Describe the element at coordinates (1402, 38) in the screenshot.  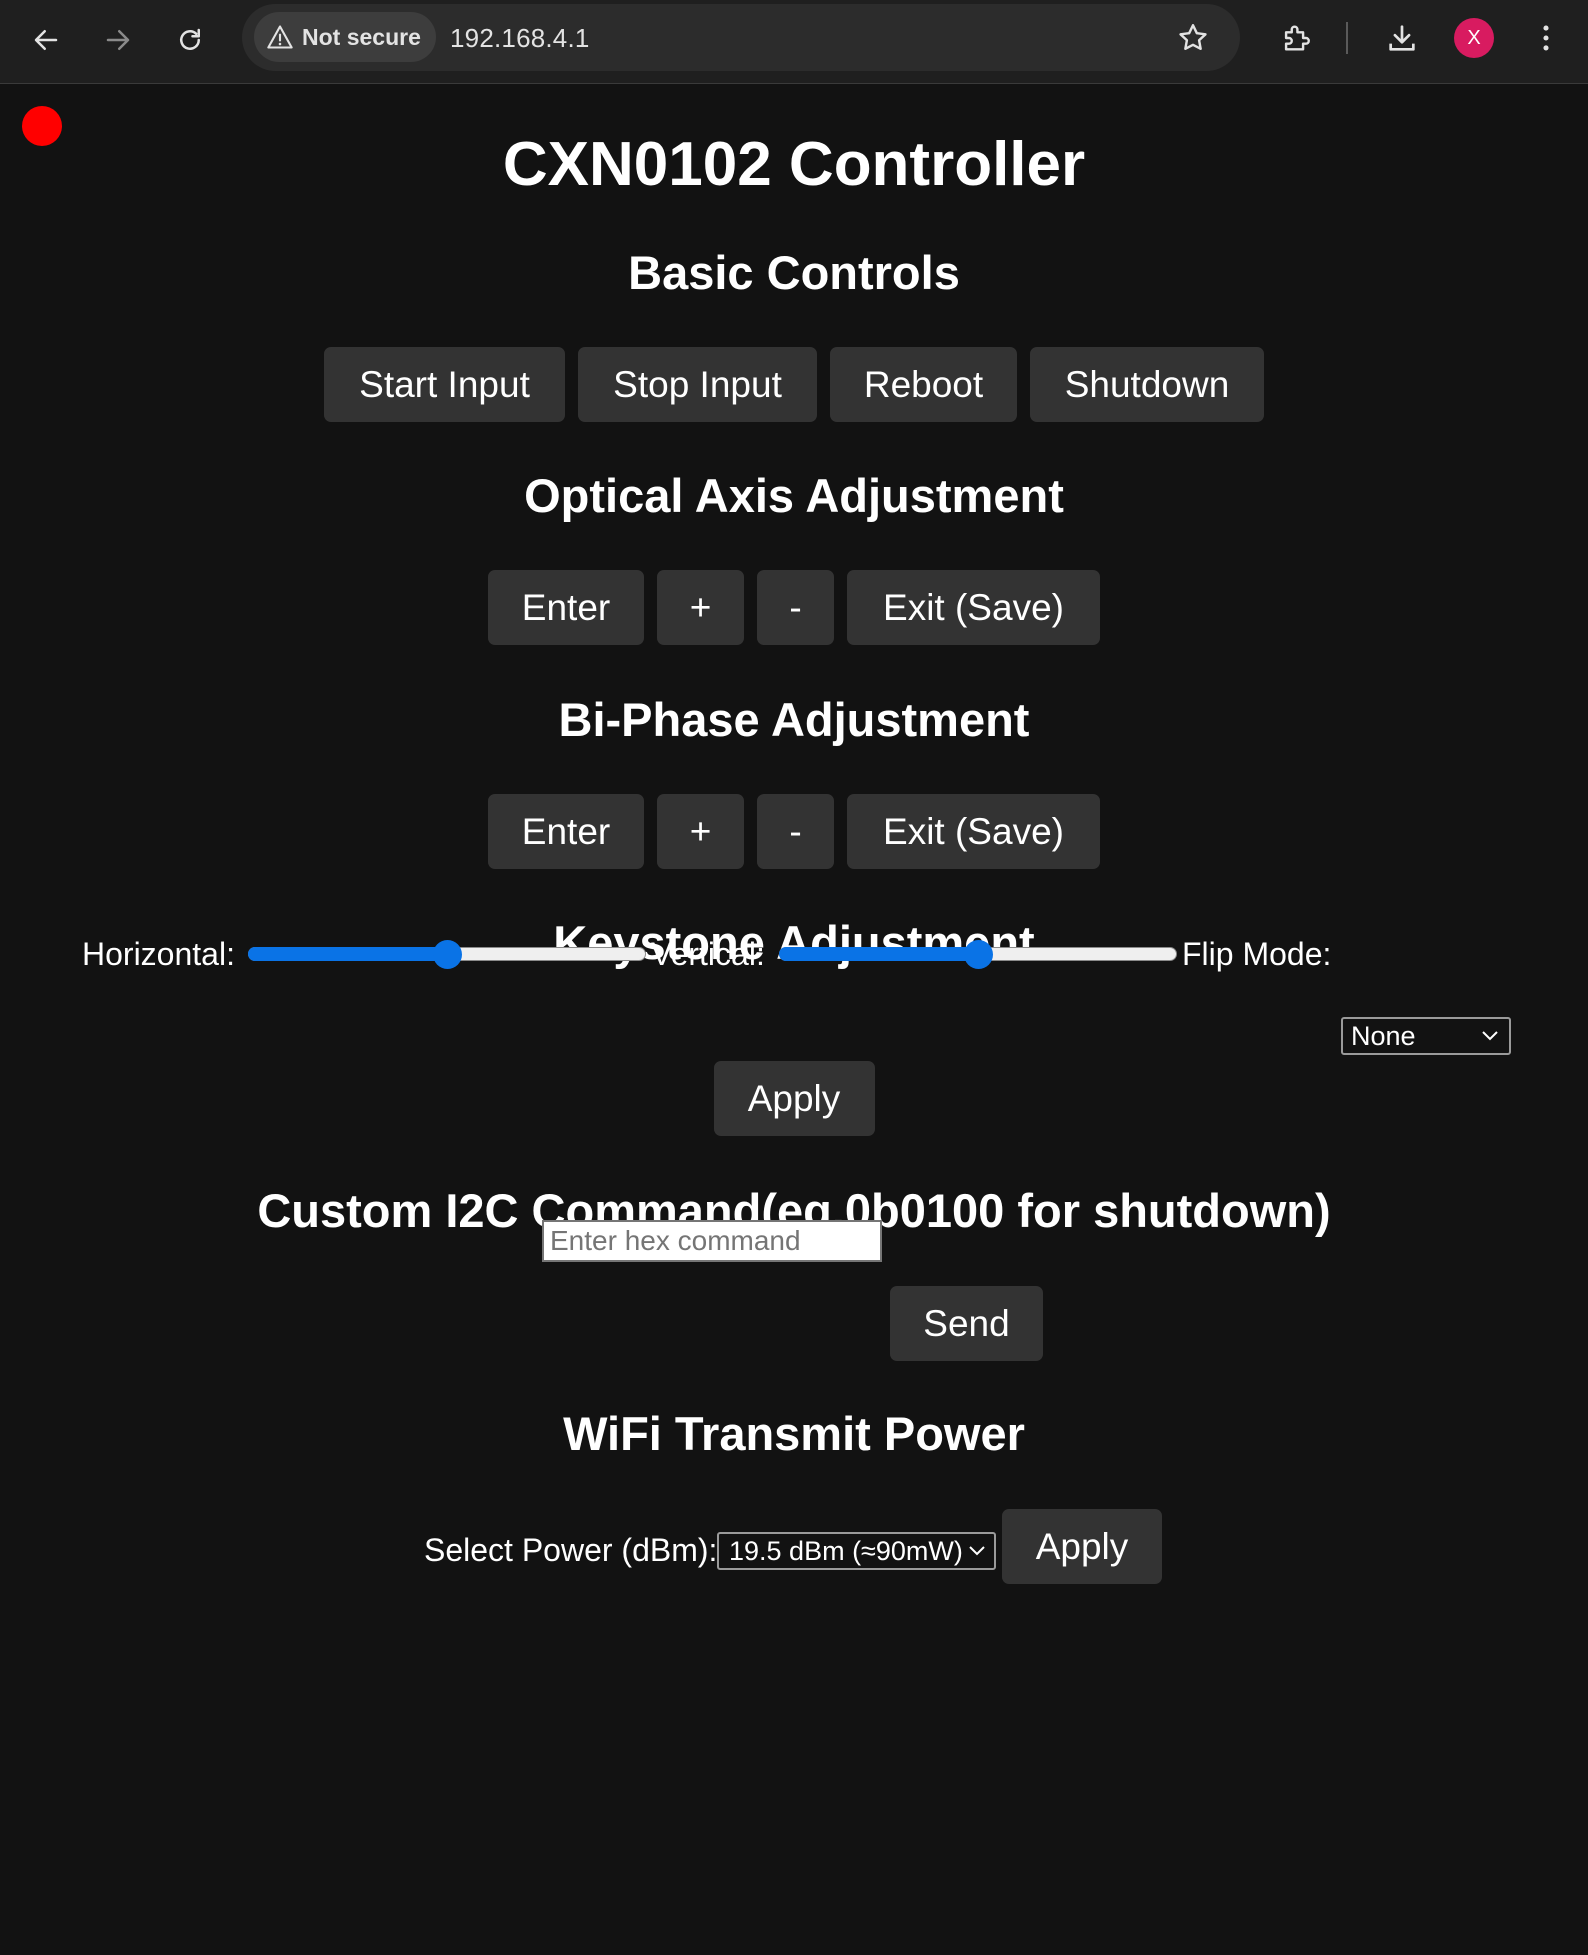
I see `download-icon` at that location.